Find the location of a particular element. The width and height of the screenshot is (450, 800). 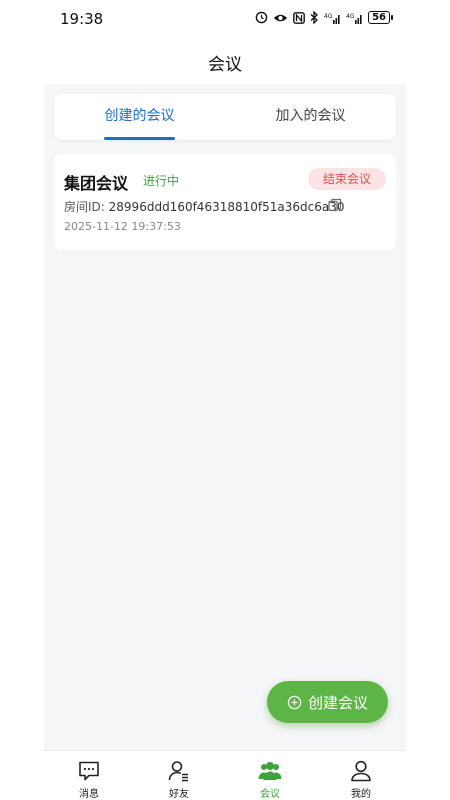

tab-joined-meetings-label: 加入的会议 is located at coordinates (310, 116).